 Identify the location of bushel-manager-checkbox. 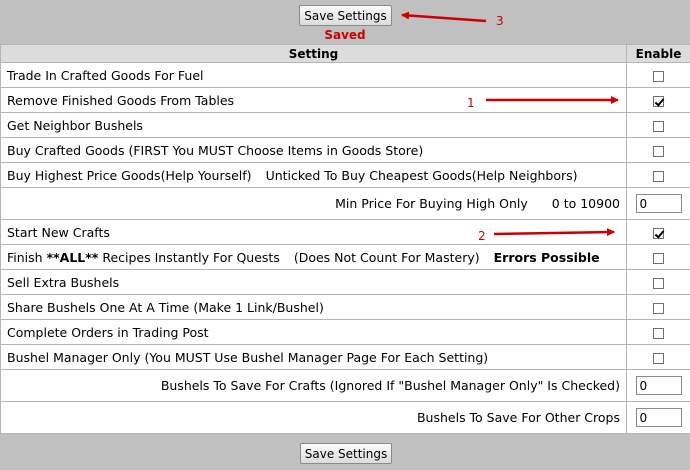
(658, 358).